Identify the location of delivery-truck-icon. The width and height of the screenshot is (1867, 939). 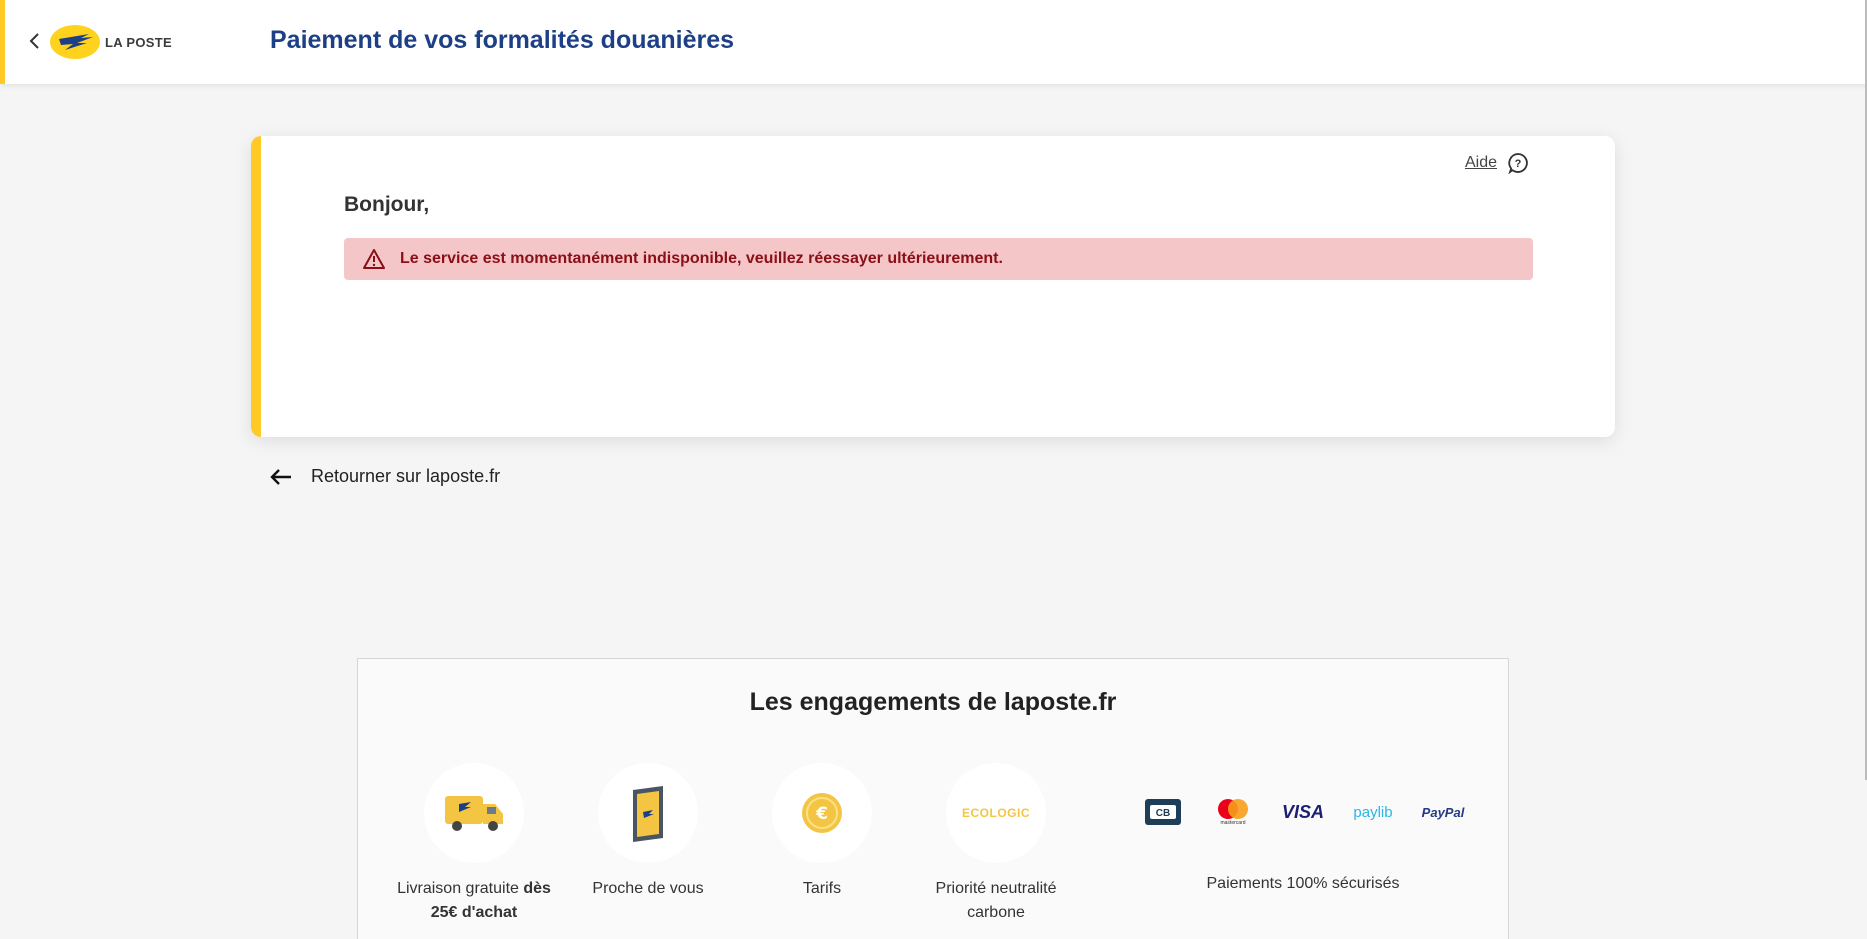
(474, 813).